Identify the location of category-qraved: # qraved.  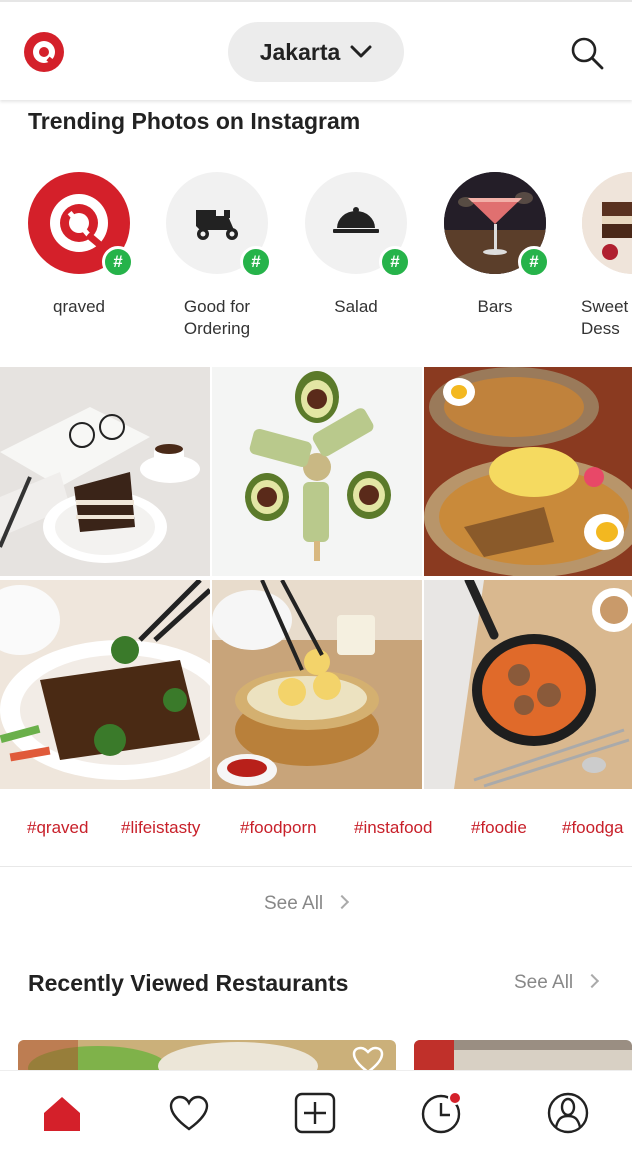
(79, 244).